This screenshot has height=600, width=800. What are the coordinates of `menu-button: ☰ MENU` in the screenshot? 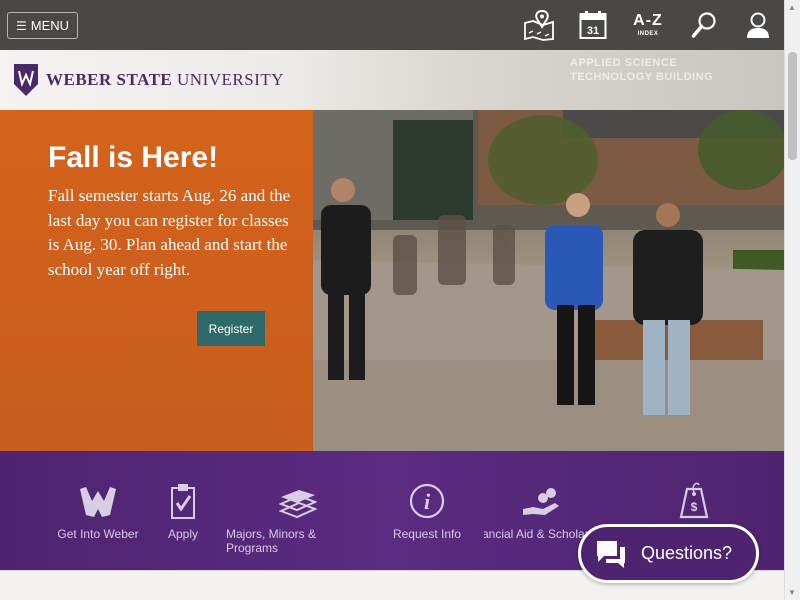 It's located at (42, 25).